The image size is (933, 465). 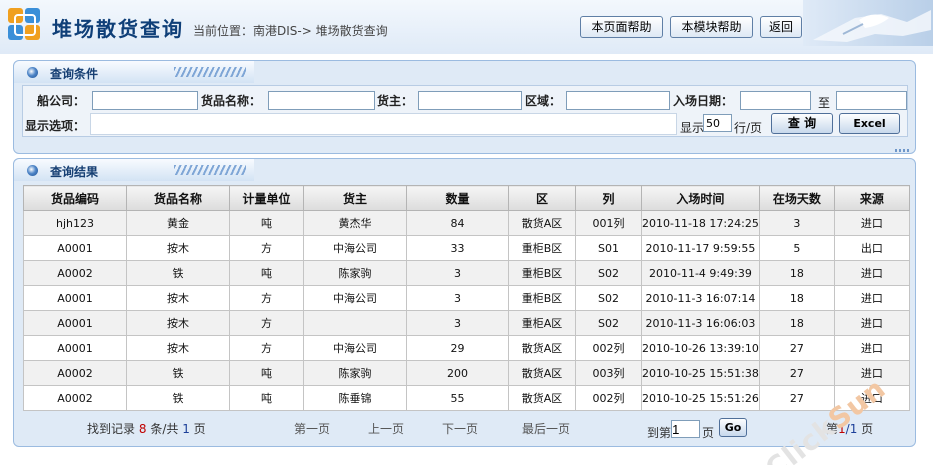 What do you see at coordinates (178, 273) in the screenshot?
I see `table-cell: 铁` at bounding box center [178, 273].